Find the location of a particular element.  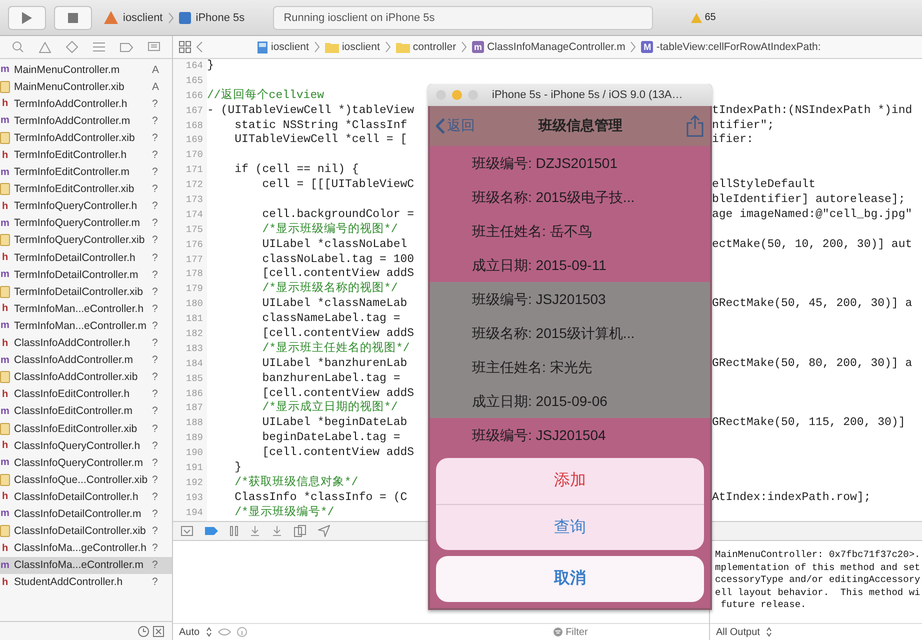

console-line: ell layout behavior. This method wi is located at coordinates (818, 592).